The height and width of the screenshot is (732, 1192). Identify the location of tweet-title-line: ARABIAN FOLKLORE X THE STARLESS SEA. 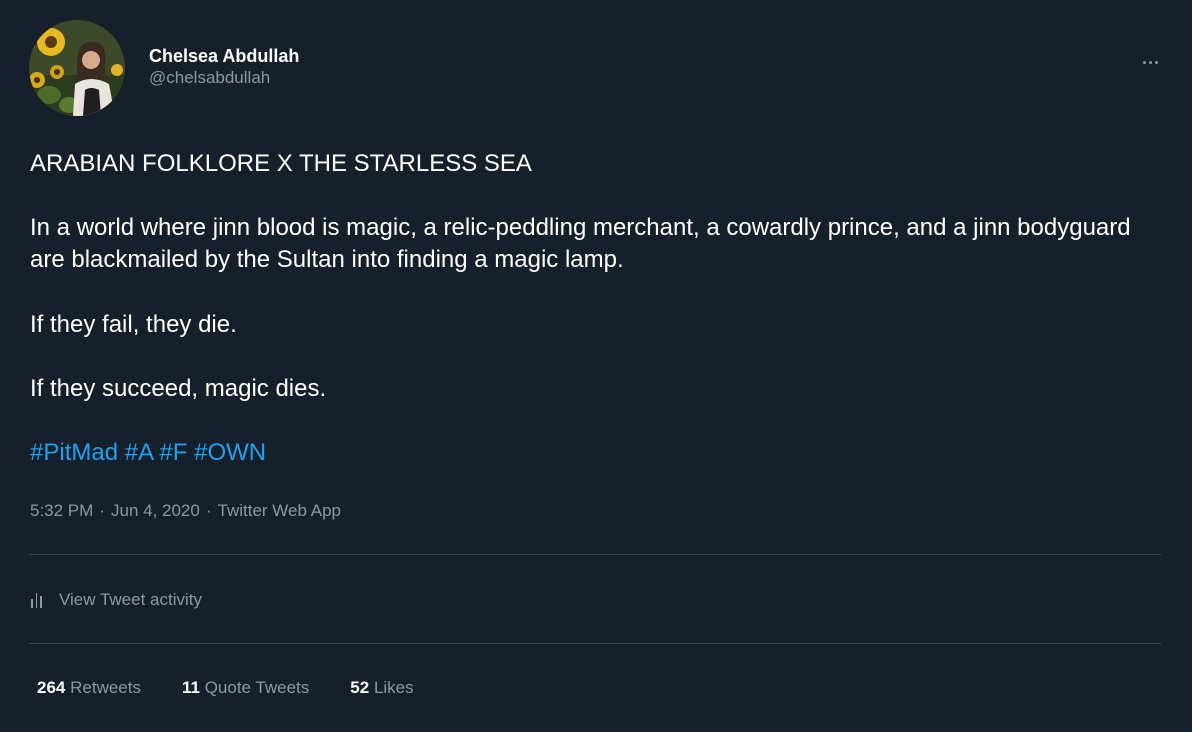
(281, 163).